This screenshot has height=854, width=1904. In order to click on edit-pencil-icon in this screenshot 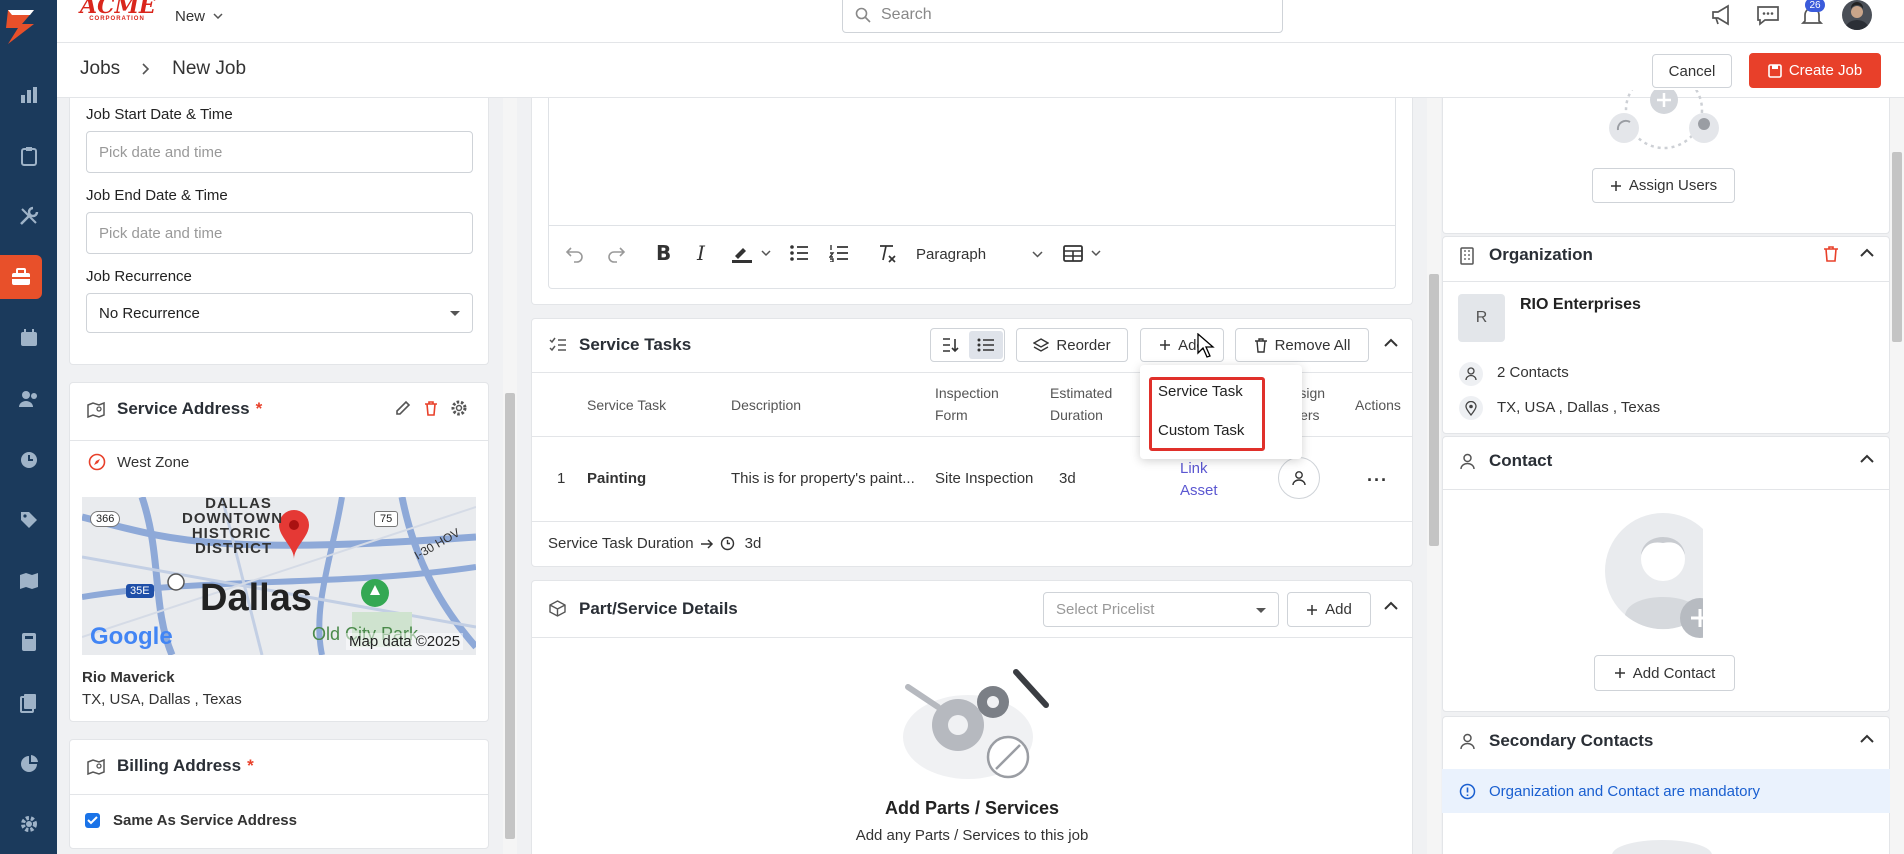, I will do `click(403, 408)`.